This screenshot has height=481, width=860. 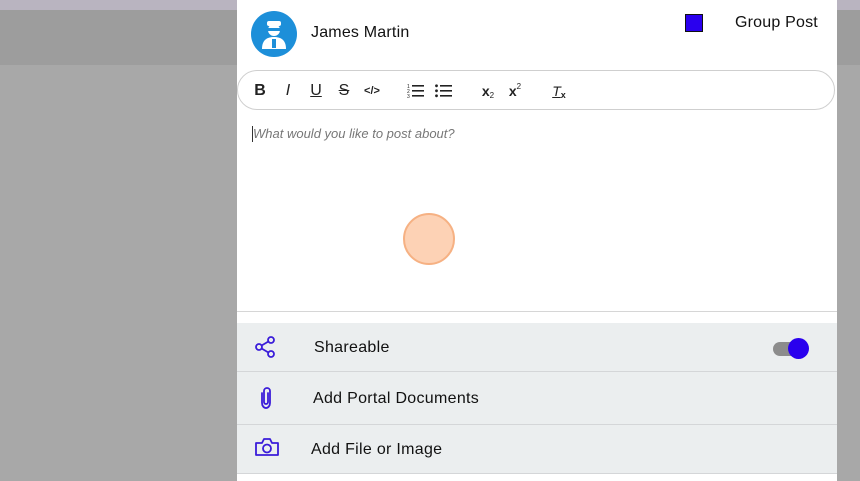 I want to click on avatar, so click(x=274, y=34).